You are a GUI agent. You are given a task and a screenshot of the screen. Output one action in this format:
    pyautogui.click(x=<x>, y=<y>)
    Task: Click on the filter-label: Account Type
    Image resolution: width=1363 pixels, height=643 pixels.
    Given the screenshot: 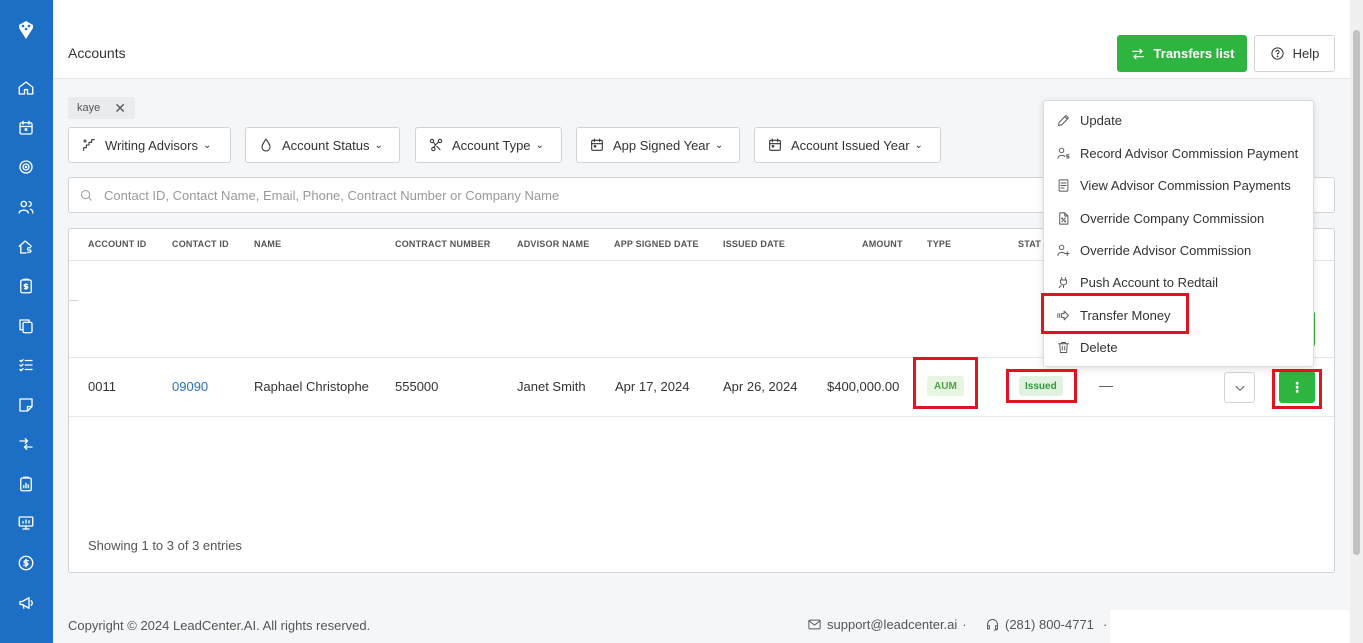 What is the action you would take?
    pyautogui.click(x=491, y=145)
    